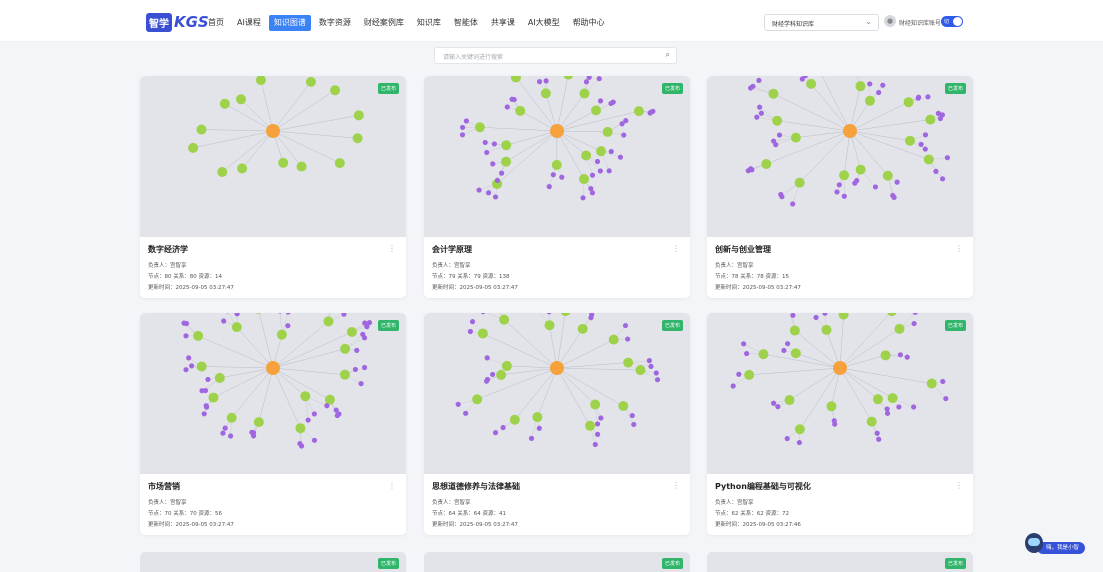 This screenshot has width=1103, height=572. Describe the element at coordinates (289, 23) in the screenshot. I see `nav-item: 知识图谱` at that location.